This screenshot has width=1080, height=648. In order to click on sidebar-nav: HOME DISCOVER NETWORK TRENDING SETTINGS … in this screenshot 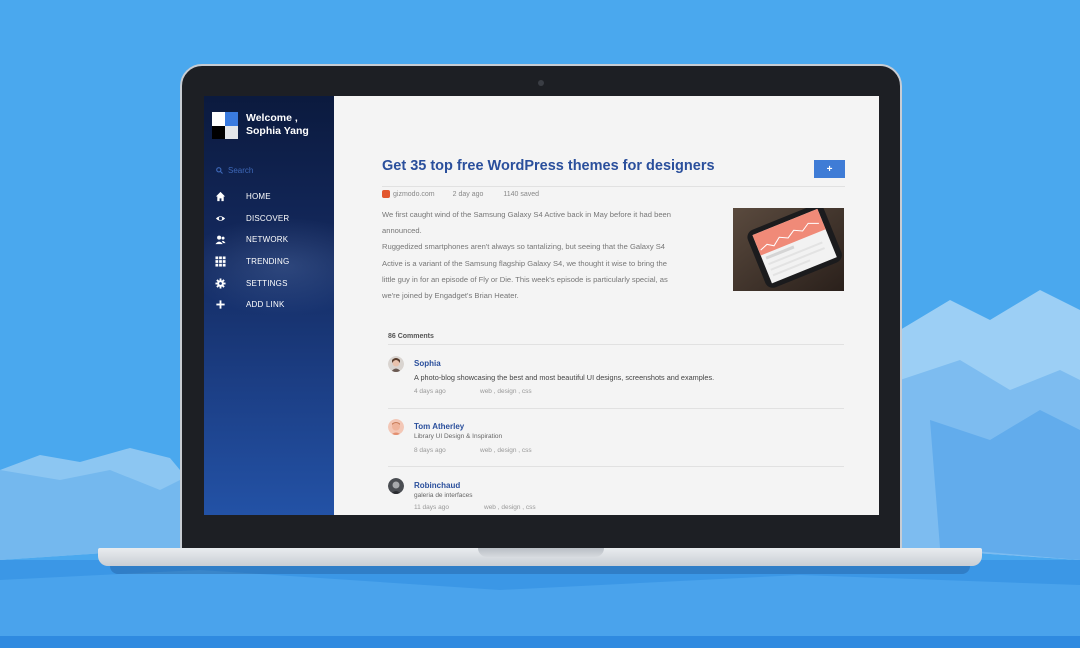, I will do `click(269, 251)`.